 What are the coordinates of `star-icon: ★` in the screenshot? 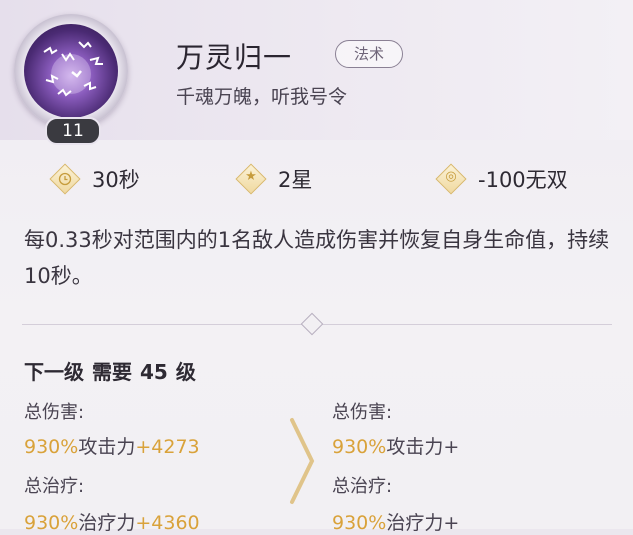 It's located at (251, 179).